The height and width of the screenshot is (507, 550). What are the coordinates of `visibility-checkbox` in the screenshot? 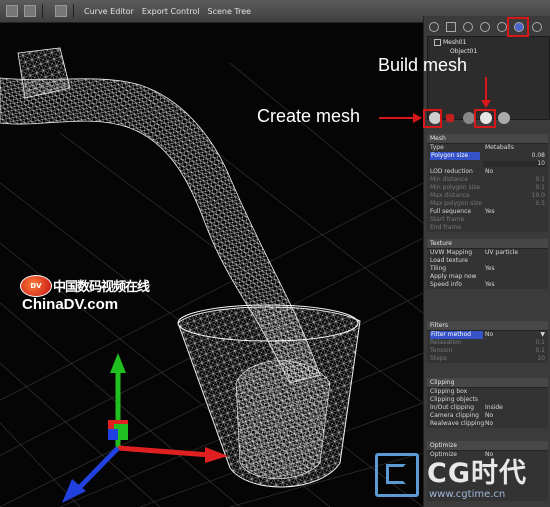 It's located at (437, 42).